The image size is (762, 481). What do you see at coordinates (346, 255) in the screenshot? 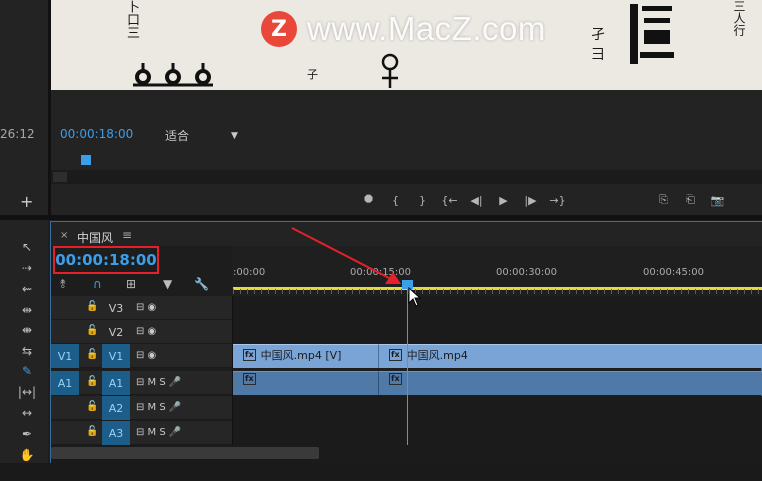
I see `annotation-arrow` at bounding box center [346, 255].